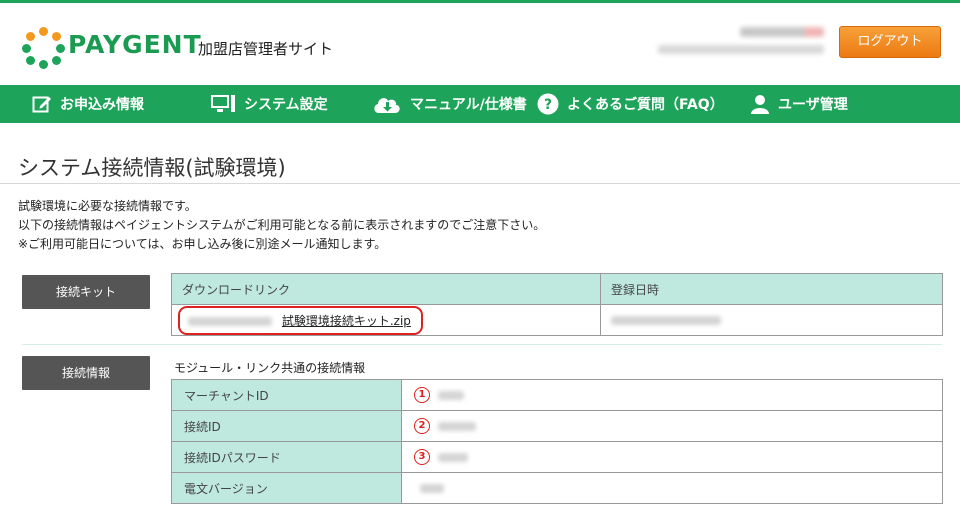  Describe the element at coordinates (135, 44) in the screenshot. I see `brand-name: PAYGENT` at that location.